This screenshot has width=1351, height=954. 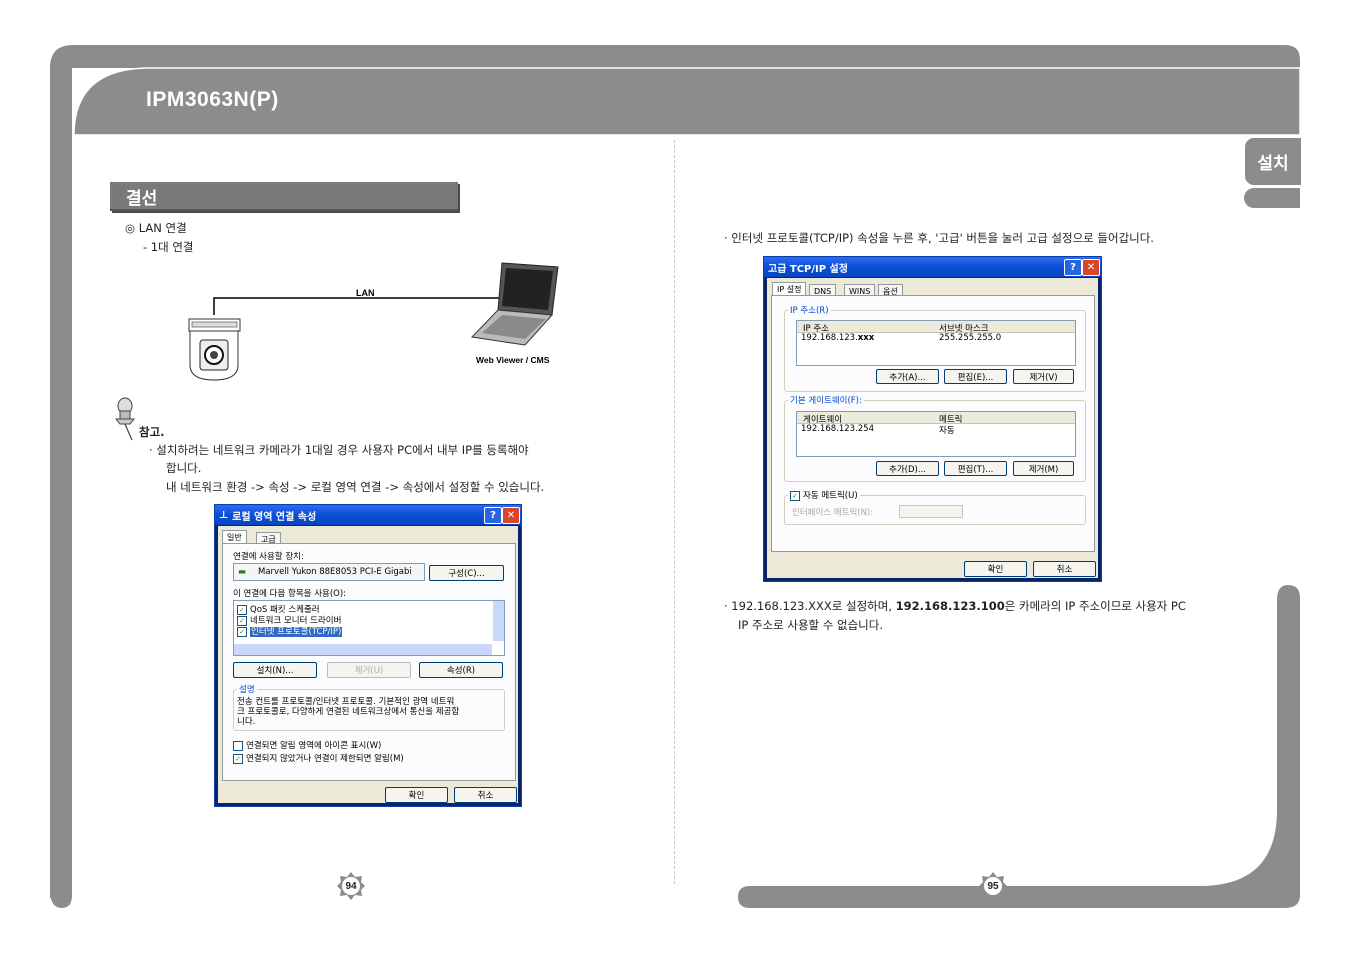 What do you see at coordinates (837, 429) in the screenshot?
I see `gateway-value: 192.168.123.254` at bounding box center [837, 429].